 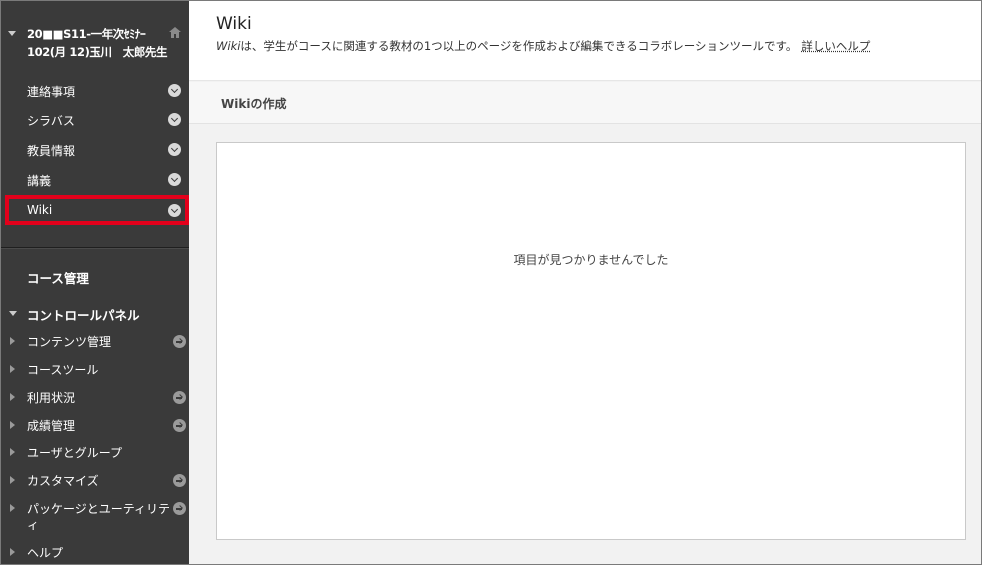 I want to click on tool-item-content-management: コンテンツ管理, so click(x=95, y=342).